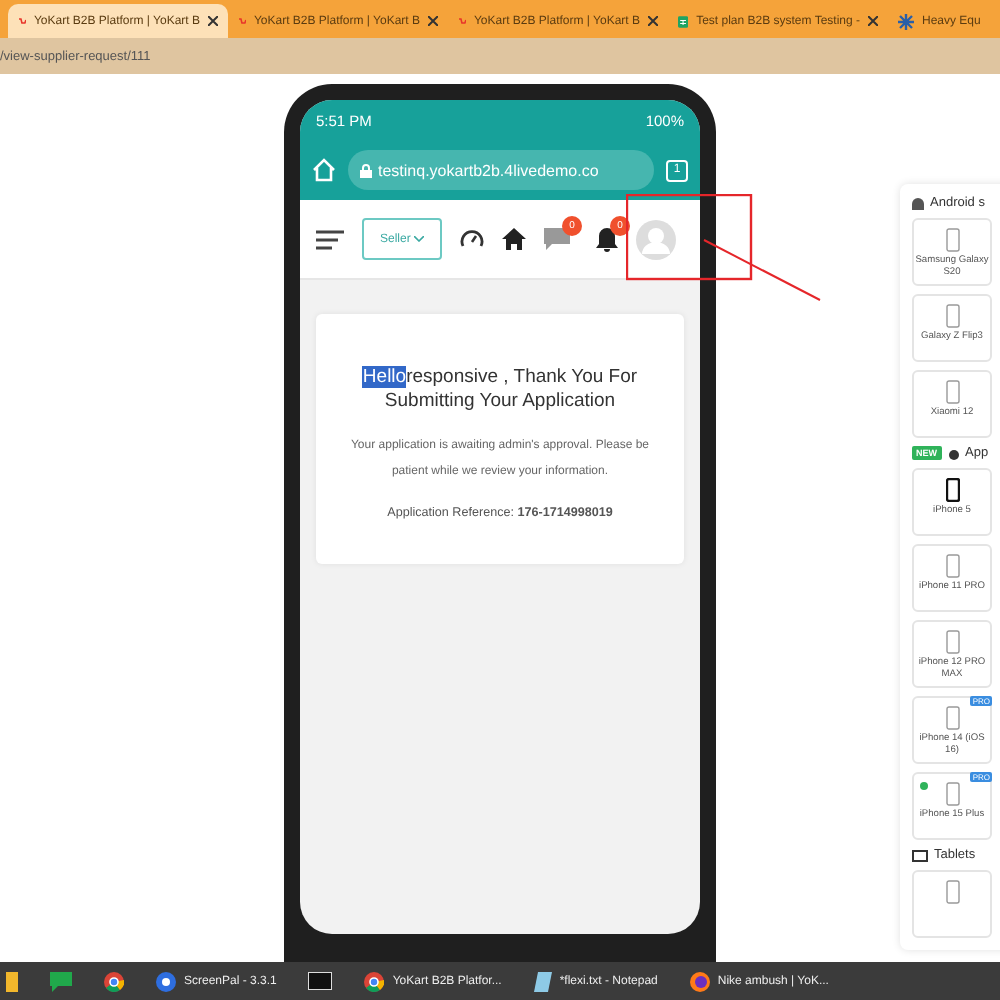 This screenshot has height=1000, width=1000. Describe the element at coordinates (514, 239) in the screenshot. I see `home-icon` at that location.